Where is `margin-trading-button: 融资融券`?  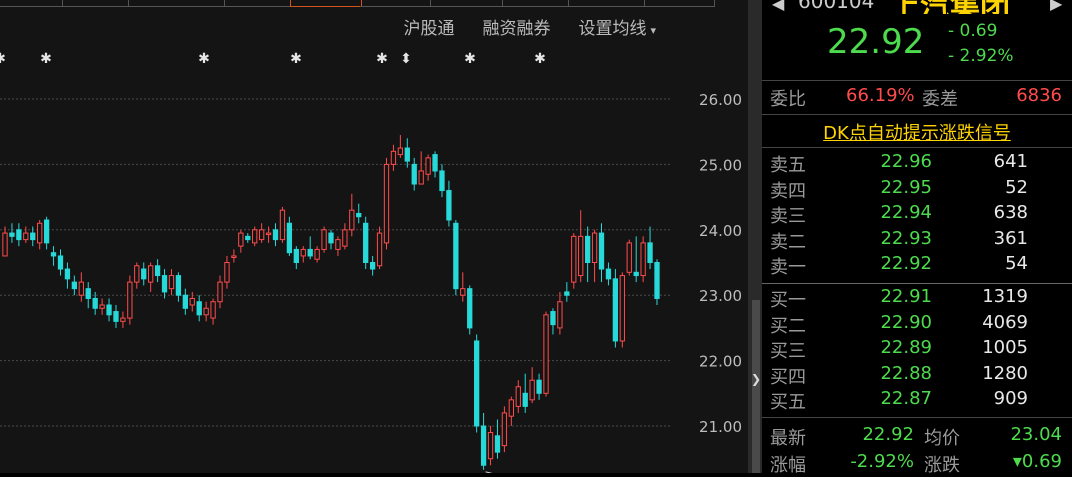 margin-trading-button: 融资融券 is located at coordinates (516, 29).